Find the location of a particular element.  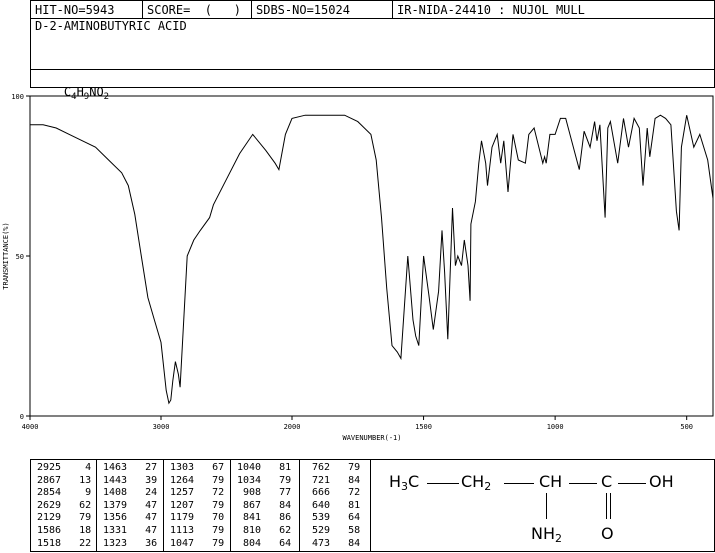

peak-row: 1303 67 is located at coordinates (197, 467).